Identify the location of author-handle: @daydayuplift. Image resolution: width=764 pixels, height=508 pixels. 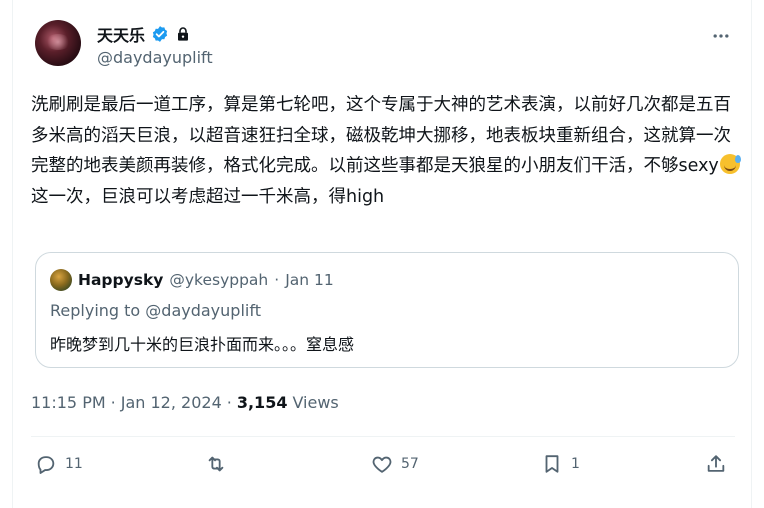
(155, 57).